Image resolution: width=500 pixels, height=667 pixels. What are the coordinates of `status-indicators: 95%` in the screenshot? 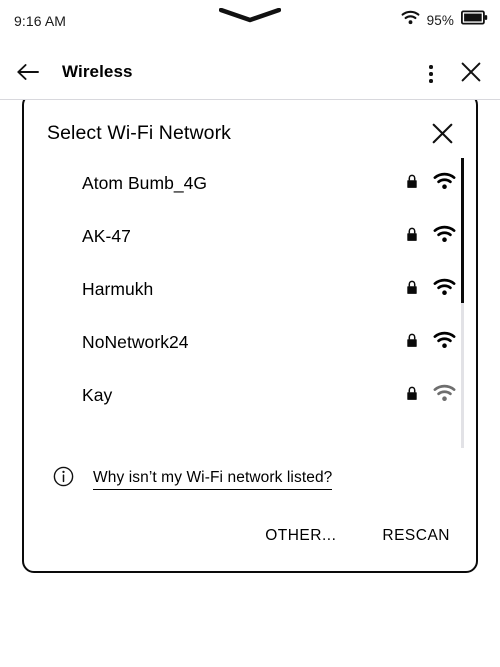 It's located at (444, 20).